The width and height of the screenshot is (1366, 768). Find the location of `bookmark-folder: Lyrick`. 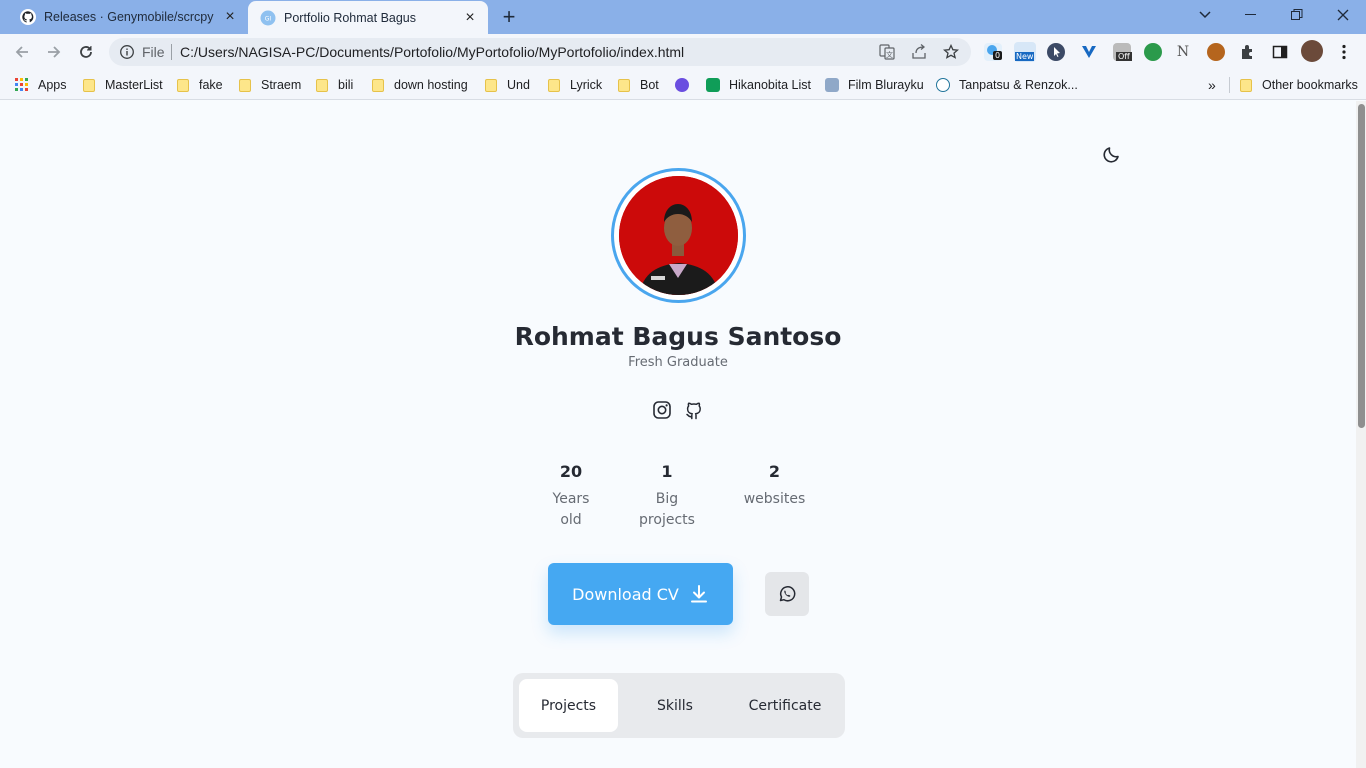

bookmark-folder: Lyrick is located at coordinates (575, 85).